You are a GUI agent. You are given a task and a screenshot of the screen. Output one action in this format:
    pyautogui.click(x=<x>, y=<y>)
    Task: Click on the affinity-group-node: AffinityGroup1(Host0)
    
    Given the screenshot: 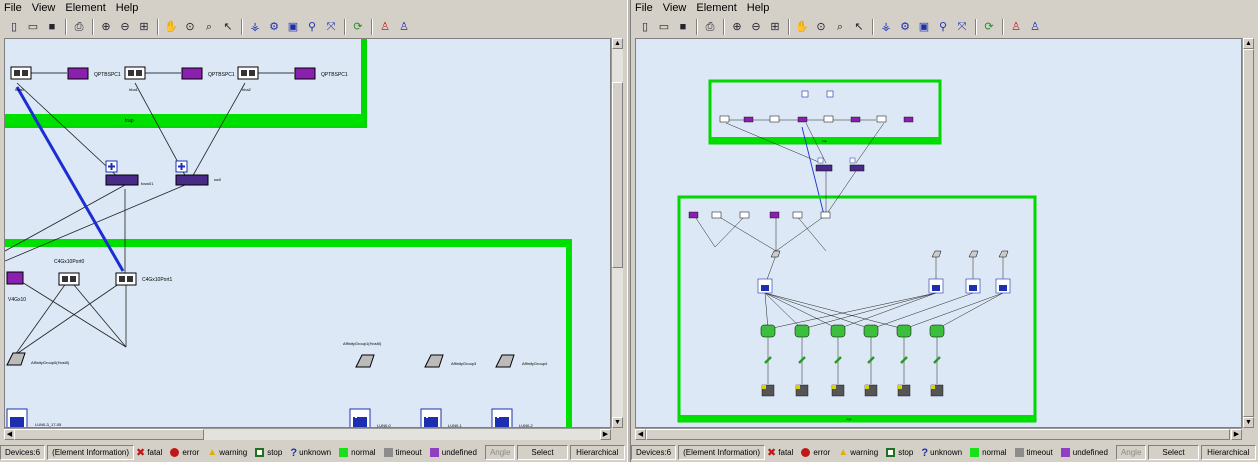 What is the action you would take?
    pyautogui.click(x=362, y=354)
    